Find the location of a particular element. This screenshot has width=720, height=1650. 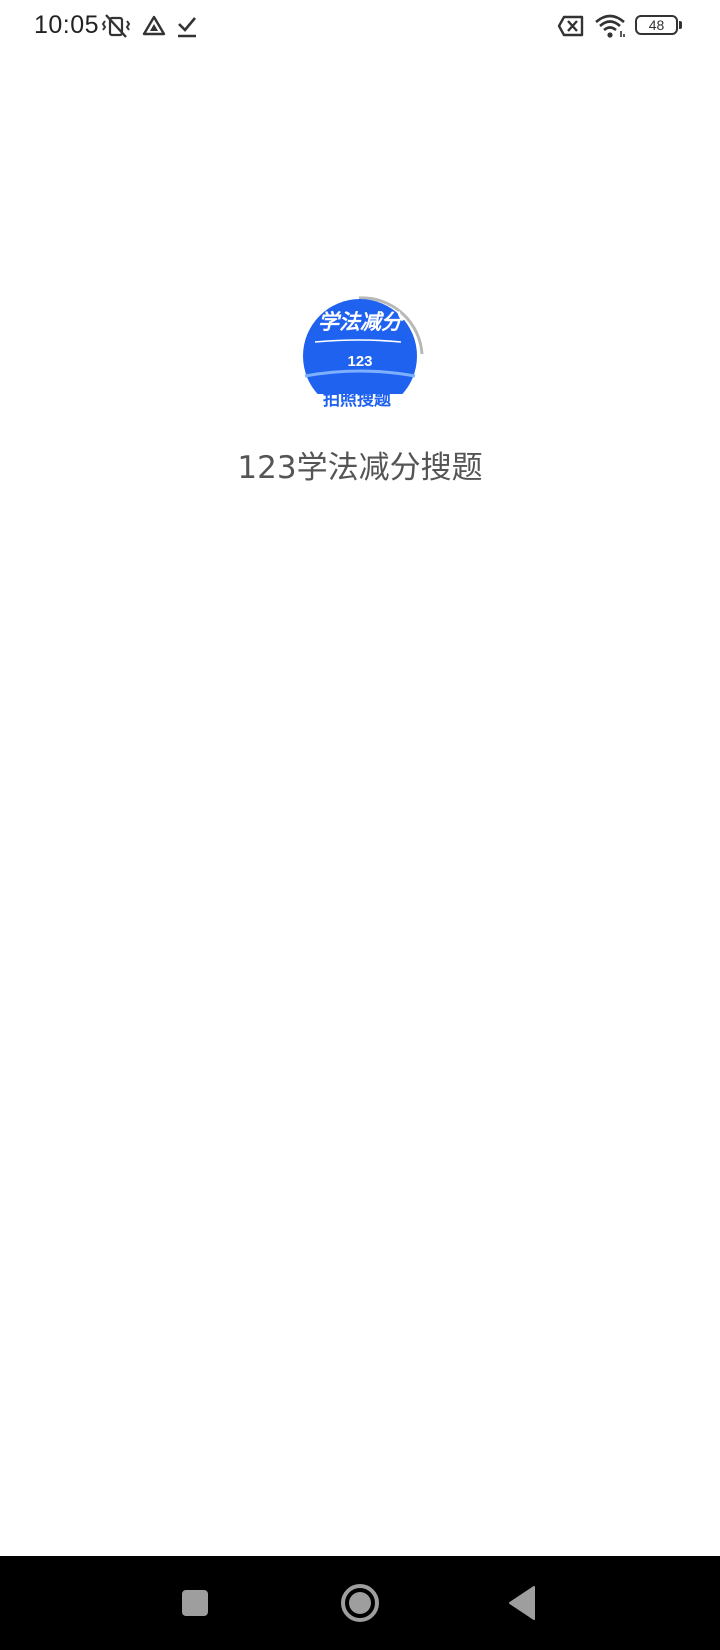

app-name: 123学法减分搜题 is located at coordinates (360, 468).